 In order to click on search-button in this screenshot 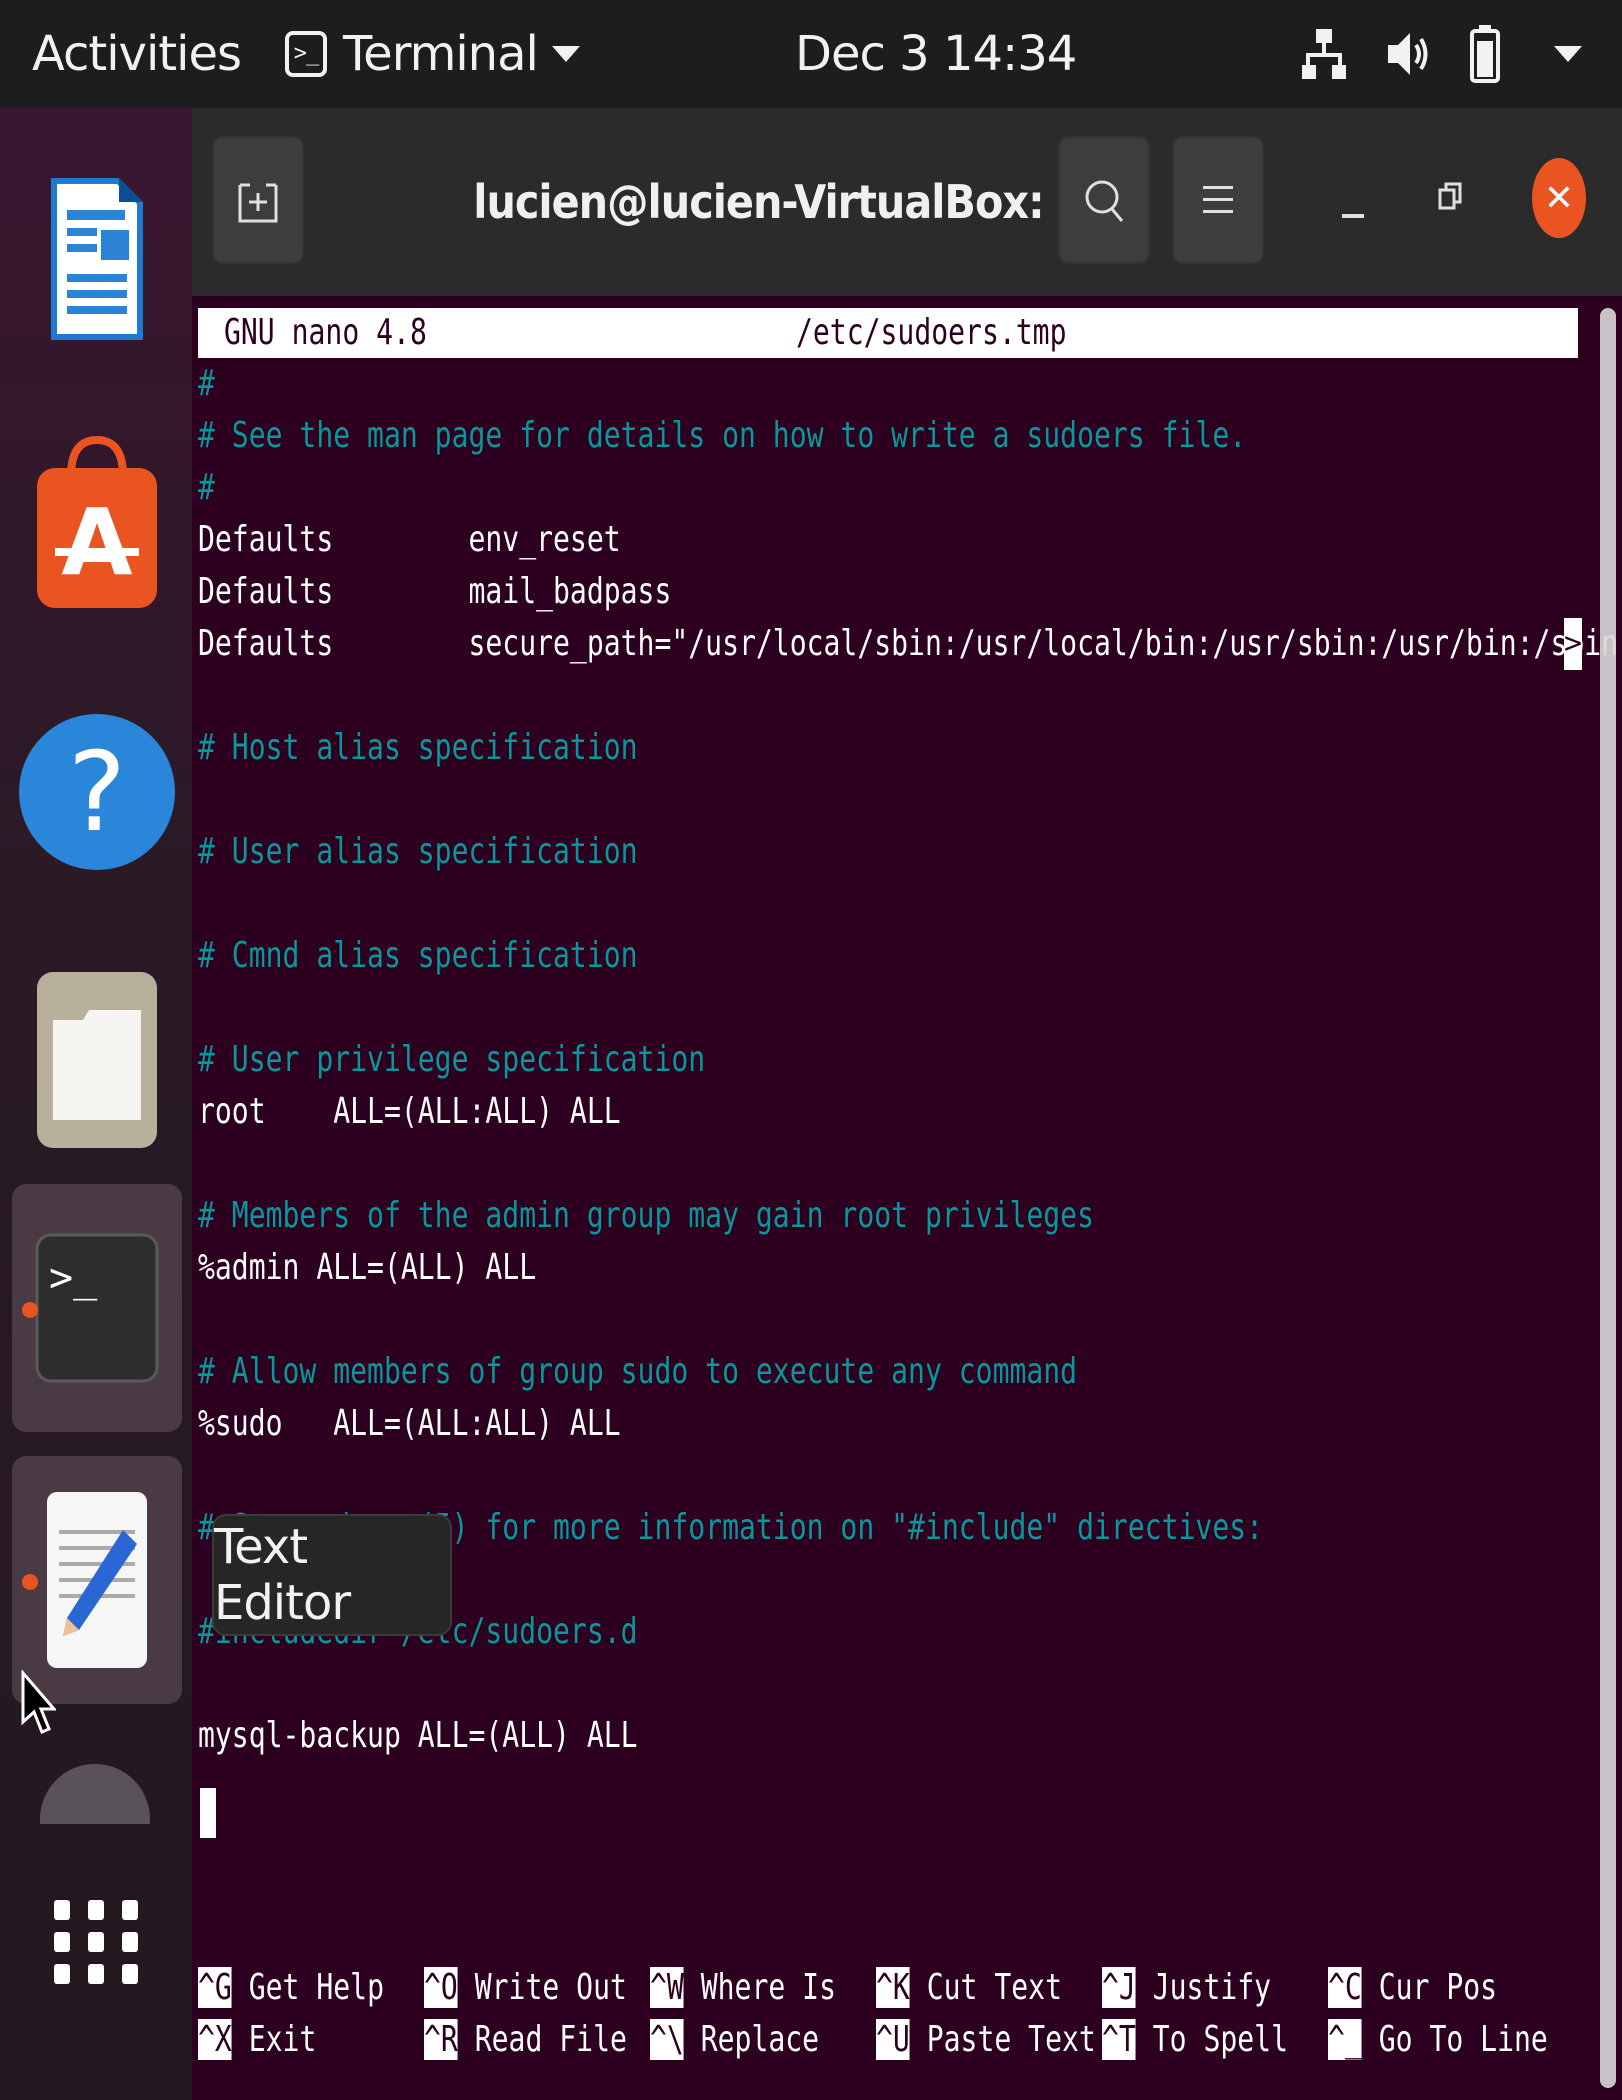, I will do `click(1104, 200)`.